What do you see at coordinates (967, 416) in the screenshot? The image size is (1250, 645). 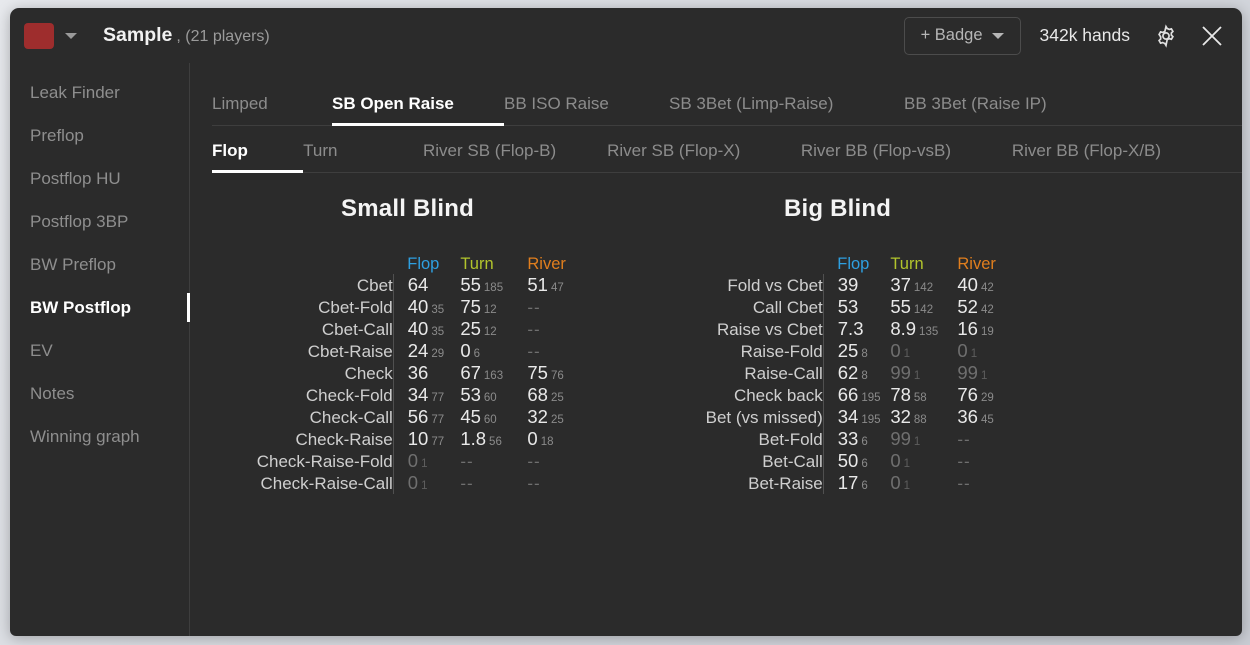 I see `stat-value: 36` at bounding box center [967, 416].